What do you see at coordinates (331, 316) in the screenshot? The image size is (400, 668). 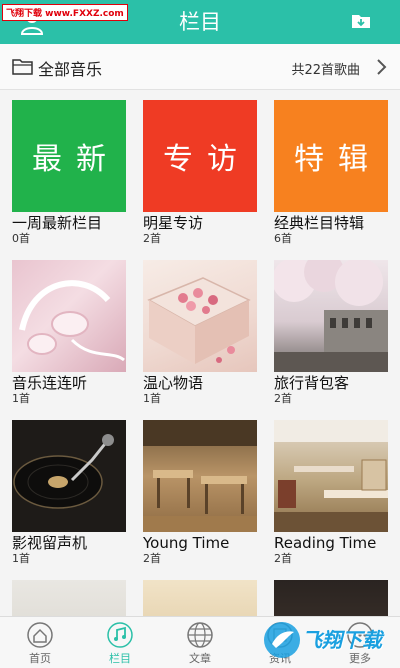 I see `cherry-blossom-photo` at bounding box center [331, 316].